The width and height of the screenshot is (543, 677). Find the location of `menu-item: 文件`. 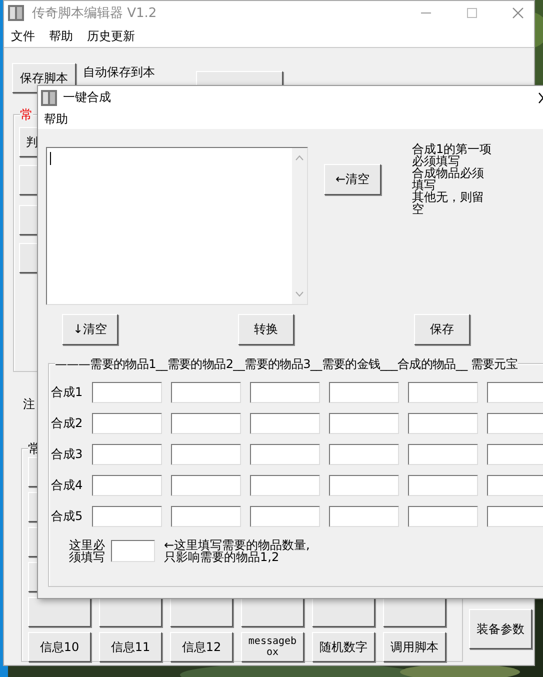

menu-item: 文件 is located at coordinates (23, 36).